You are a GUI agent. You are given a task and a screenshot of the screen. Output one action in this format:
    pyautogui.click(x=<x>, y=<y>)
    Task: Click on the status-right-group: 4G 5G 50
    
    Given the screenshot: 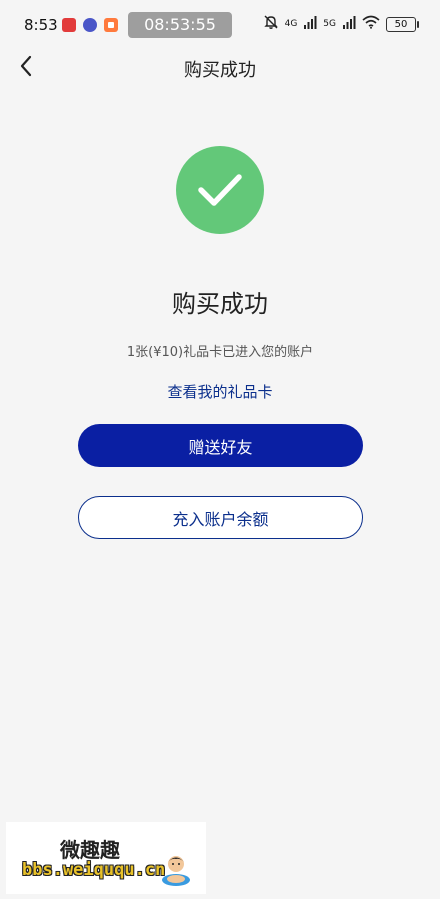 What is the action you would take?
    pyautogui.click(x=341, y=24)
    